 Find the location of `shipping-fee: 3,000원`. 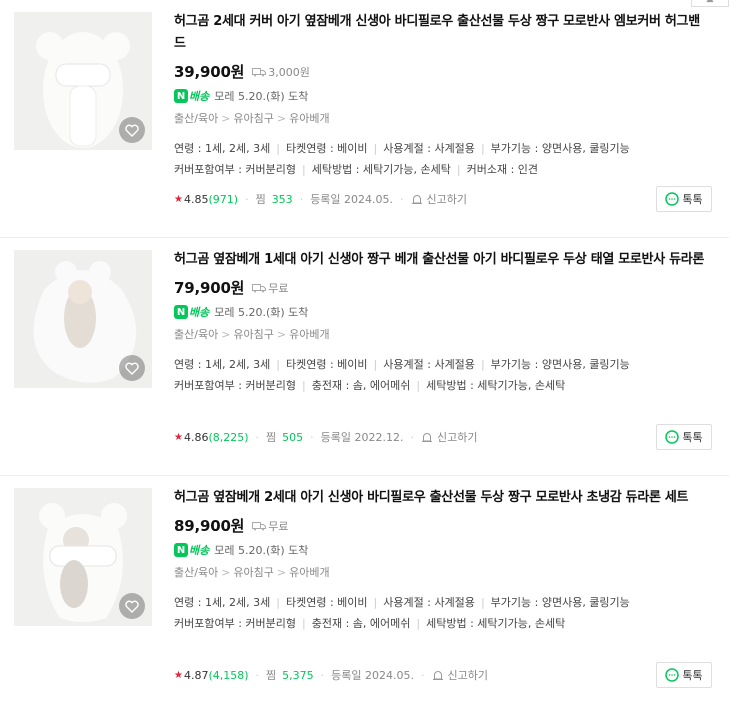

shipping-fee: 3,000원 is located at coordinates (281, 72).